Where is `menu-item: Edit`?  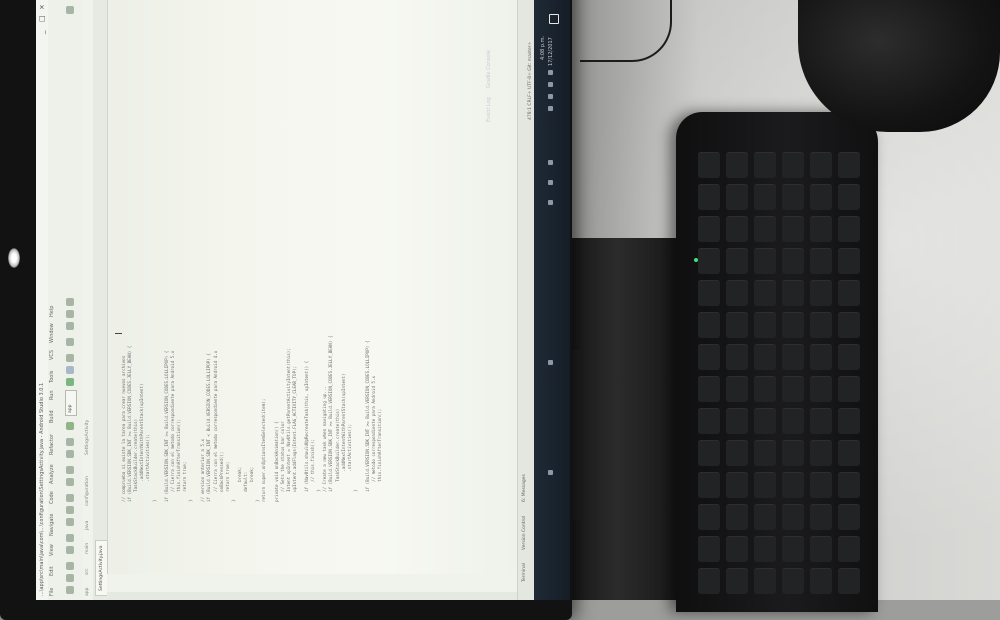
menu-item: Edit is located at coordinates (52, 571).